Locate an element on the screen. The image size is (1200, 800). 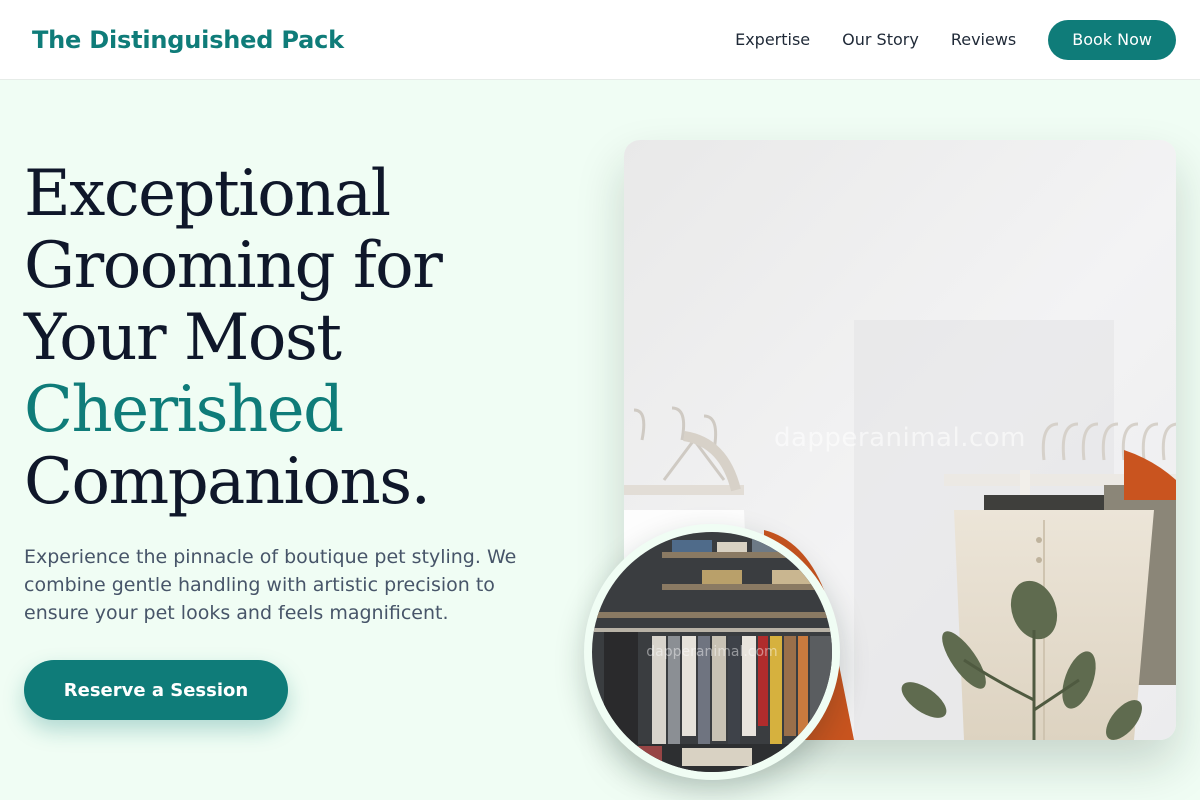
nav-link-our-story: Our Story is located at coordinates (880, 39).